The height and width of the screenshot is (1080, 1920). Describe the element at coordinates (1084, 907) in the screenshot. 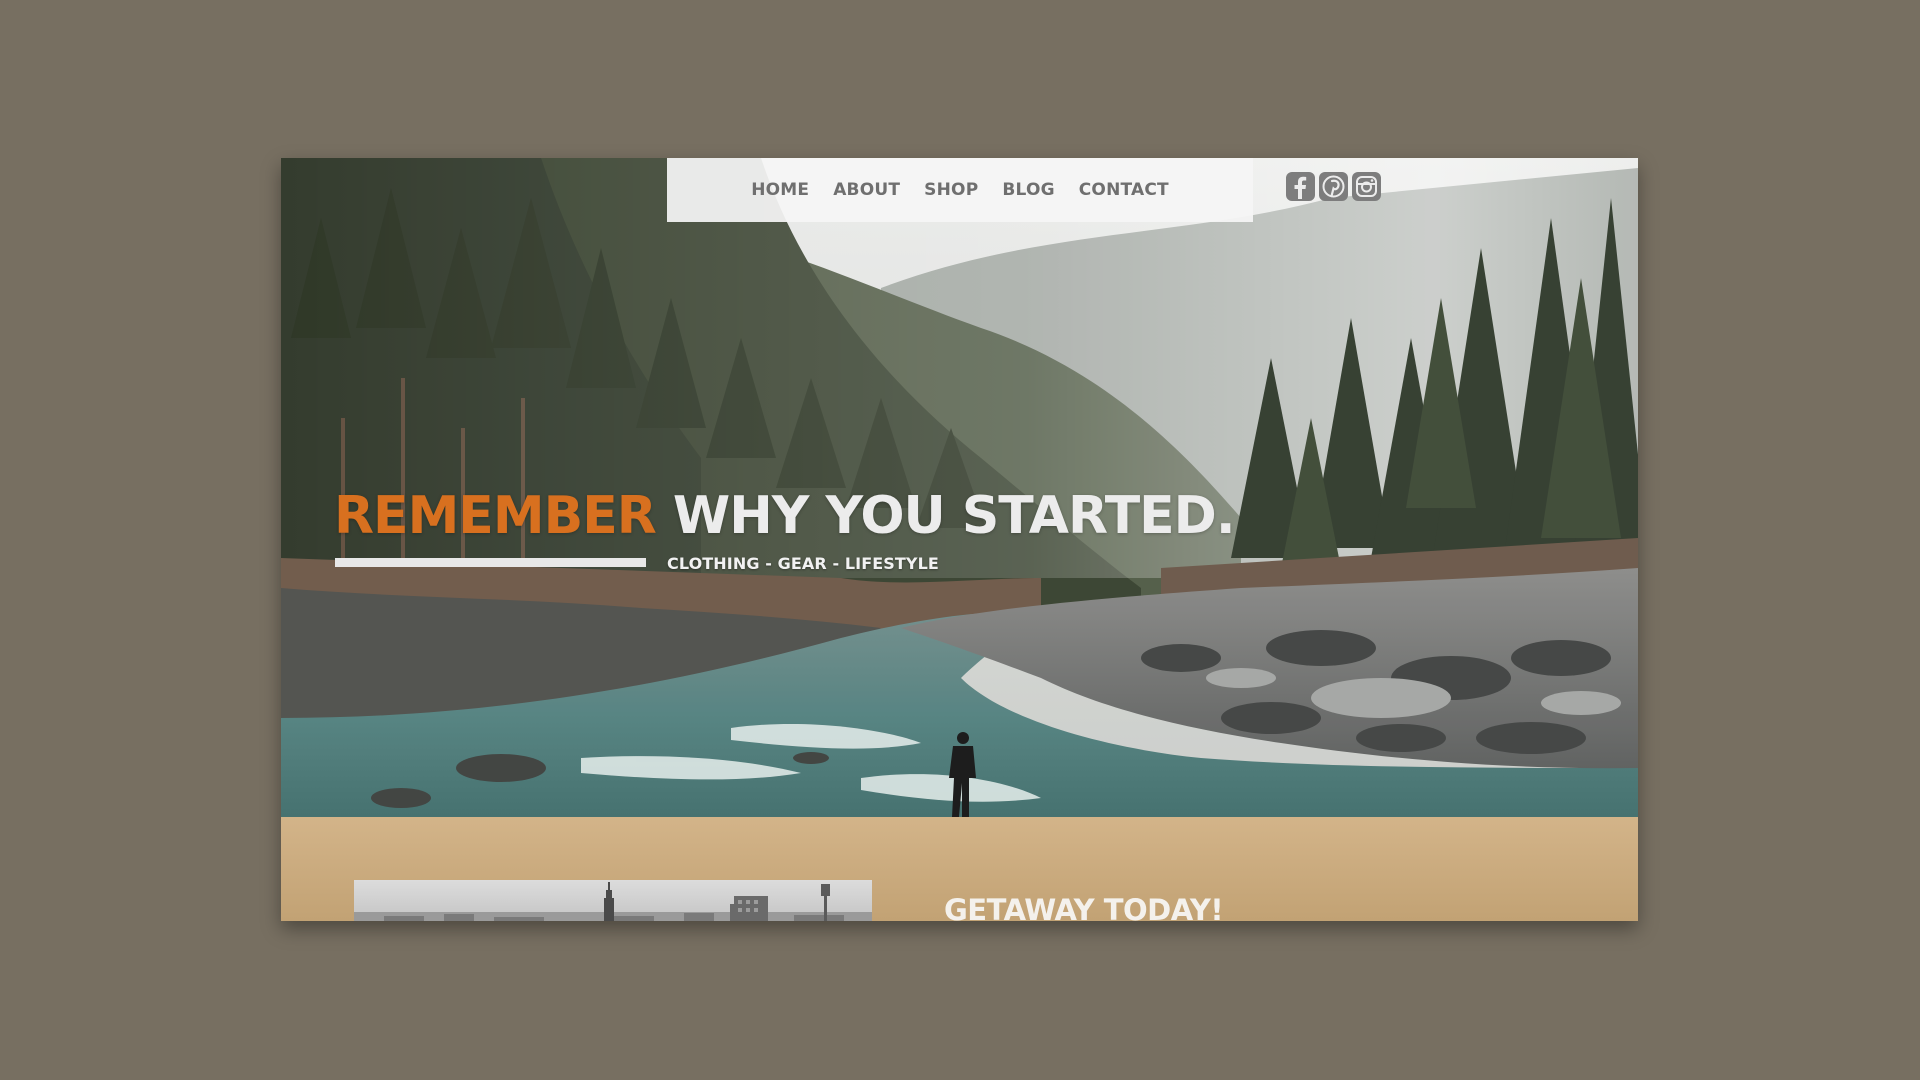

I see `getaway-heading: GETAWAY TODAY!` at that location.